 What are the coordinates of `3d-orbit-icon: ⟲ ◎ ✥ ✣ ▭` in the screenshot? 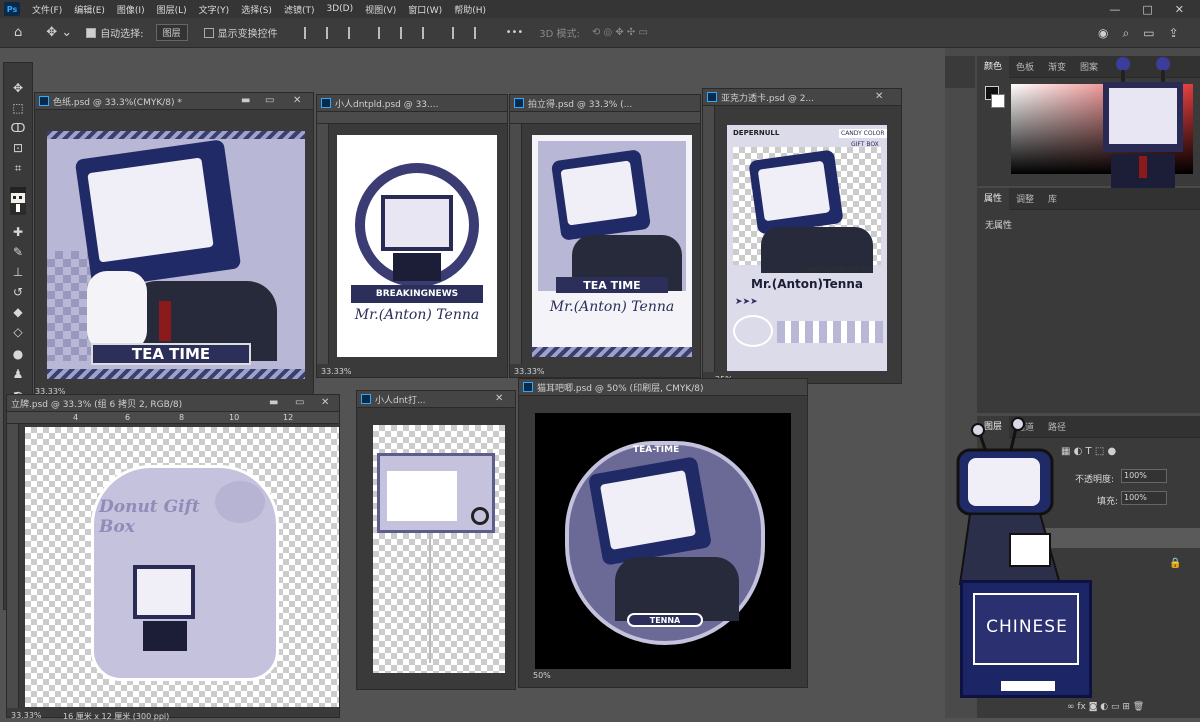 It's located at (620, 32).